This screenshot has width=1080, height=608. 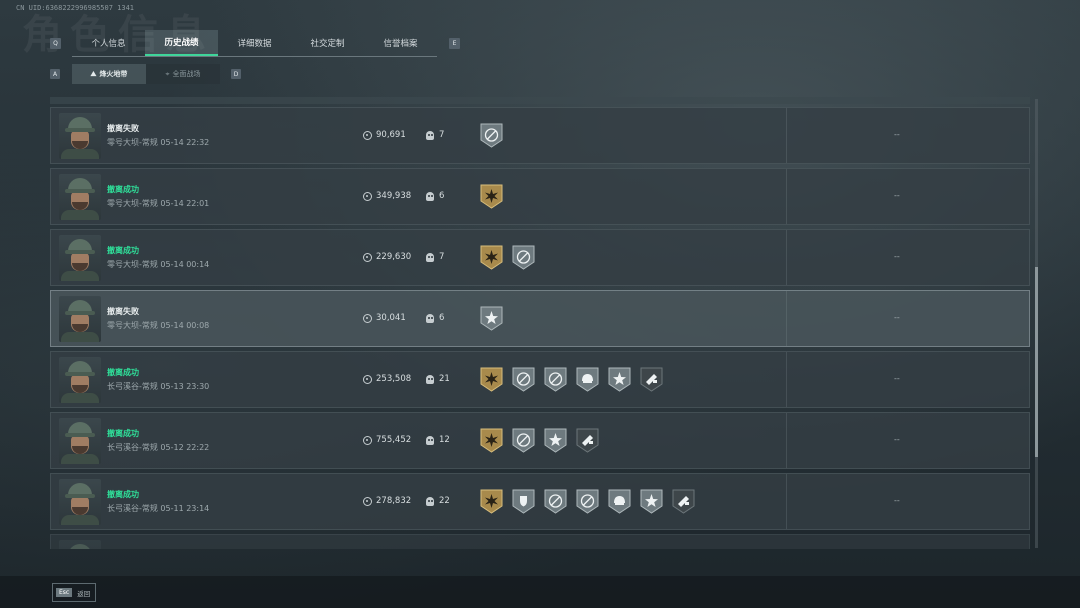 I want to click on kill-count-text: 12, so click(x=444, y=440).